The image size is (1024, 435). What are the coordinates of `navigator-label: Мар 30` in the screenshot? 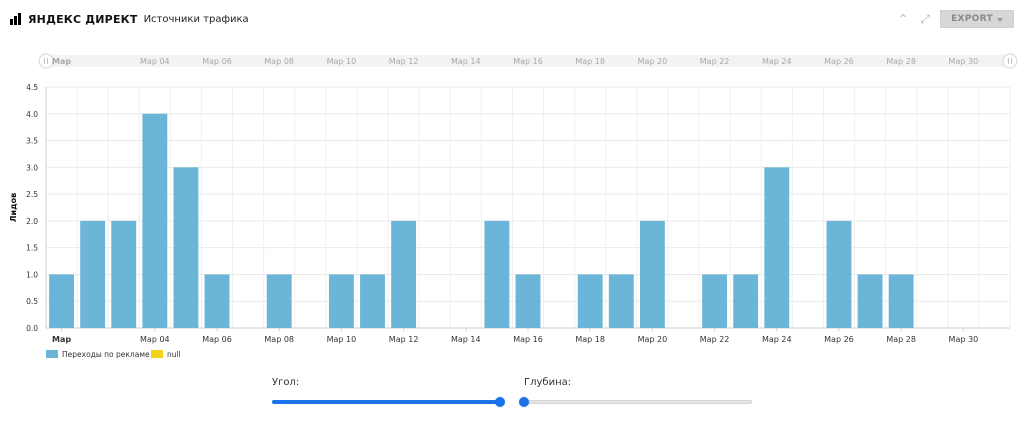 It's located at (964, 61).